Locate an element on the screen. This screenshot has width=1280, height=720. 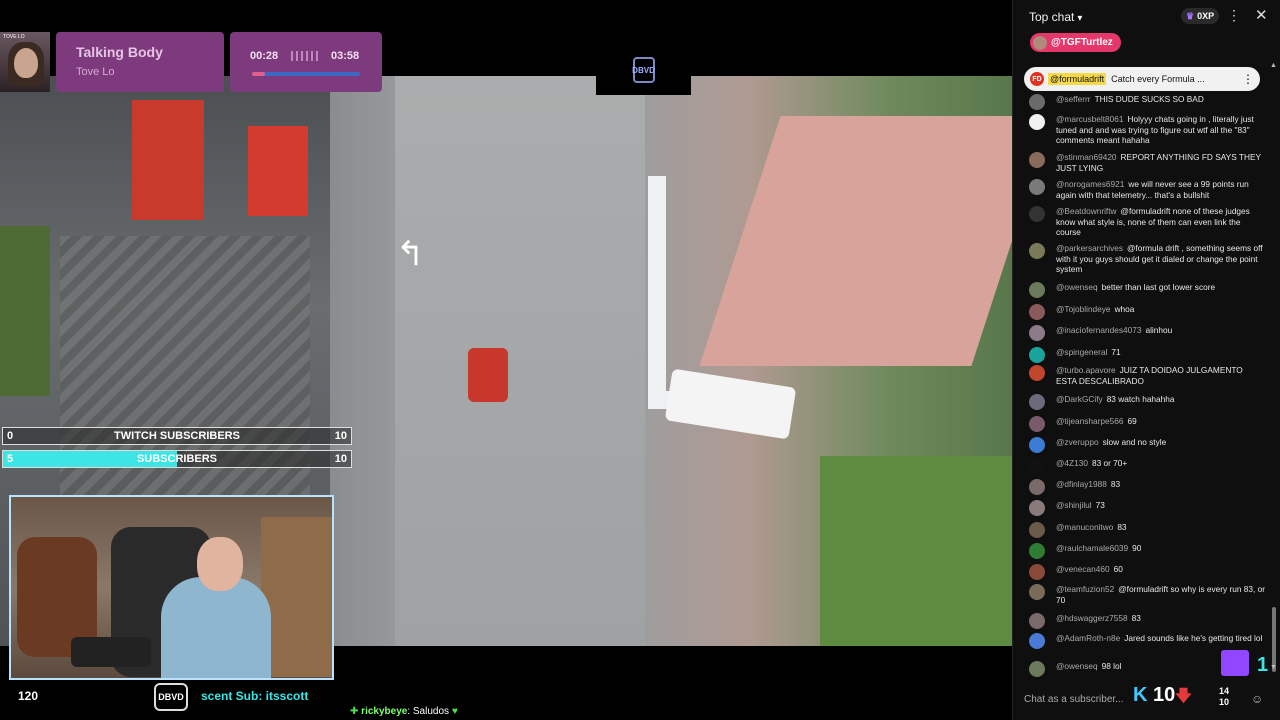
chat-message: @hdswaggerz7558 83 is located at coordinates (1147, 621).